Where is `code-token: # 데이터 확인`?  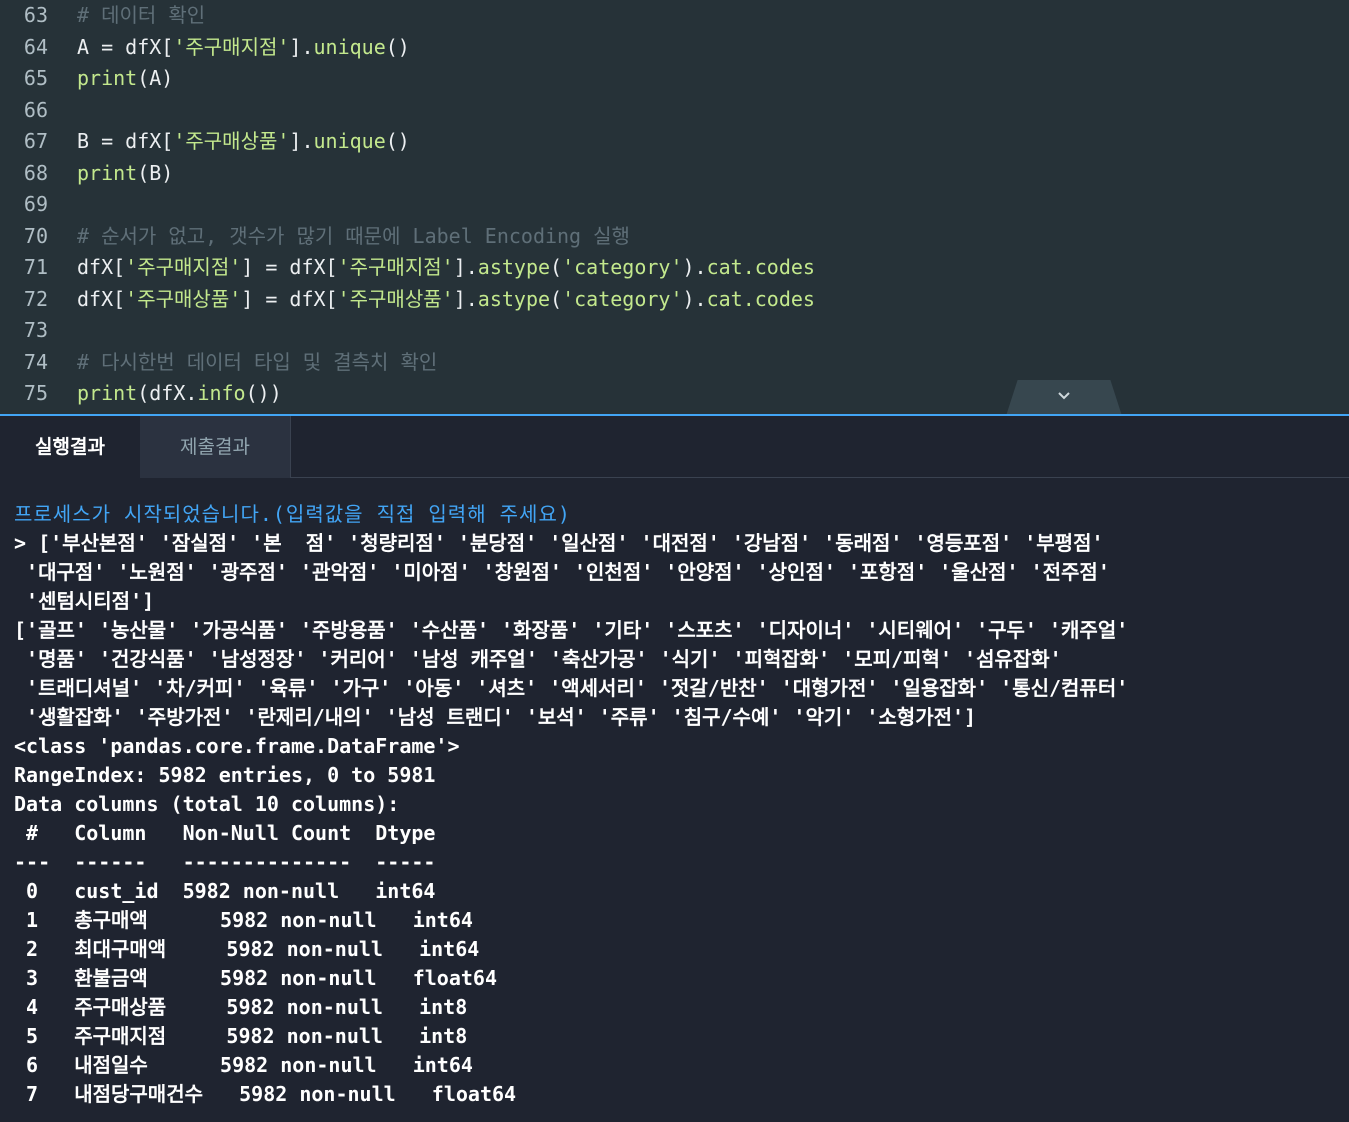 code-token: # 데이터 확인 is located at coordinates (141, 15).